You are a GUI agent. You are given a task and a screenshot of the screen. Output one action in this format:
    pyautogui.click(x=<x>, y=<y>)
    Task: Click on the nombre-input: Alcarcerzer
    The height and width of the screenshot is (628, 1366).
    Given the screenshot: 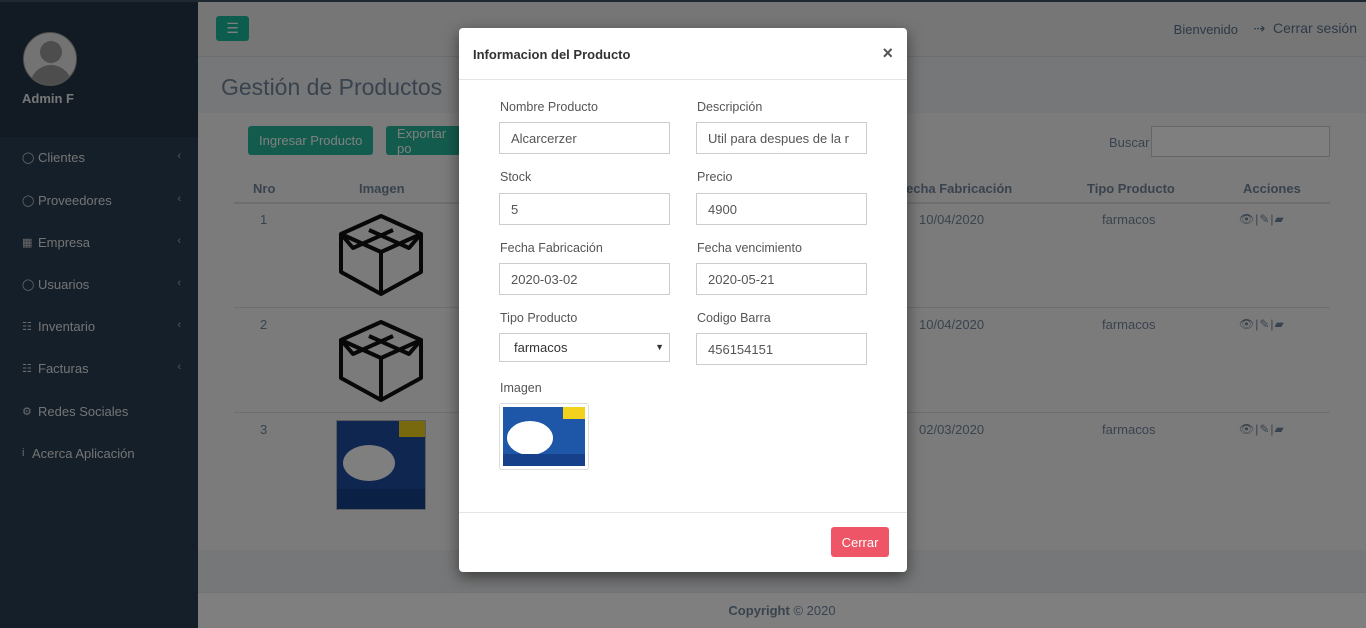 What is the action you would take?
    pyautogui.click(x=584, y=138)
    